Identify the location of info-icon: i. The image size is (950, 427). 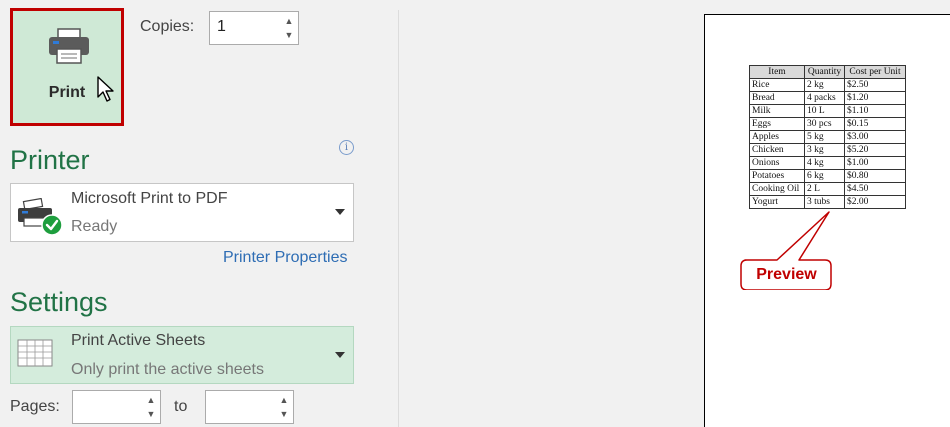
(346, 147).